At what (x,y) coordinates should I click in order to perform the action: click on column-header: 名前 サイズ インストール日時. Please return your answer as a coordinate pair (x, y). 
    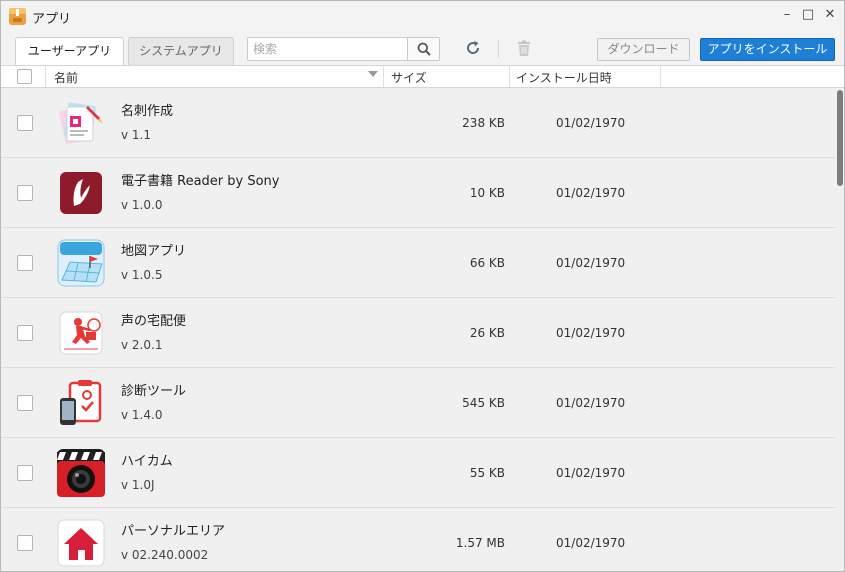
    Looking at the image, I should click on (422, 76).